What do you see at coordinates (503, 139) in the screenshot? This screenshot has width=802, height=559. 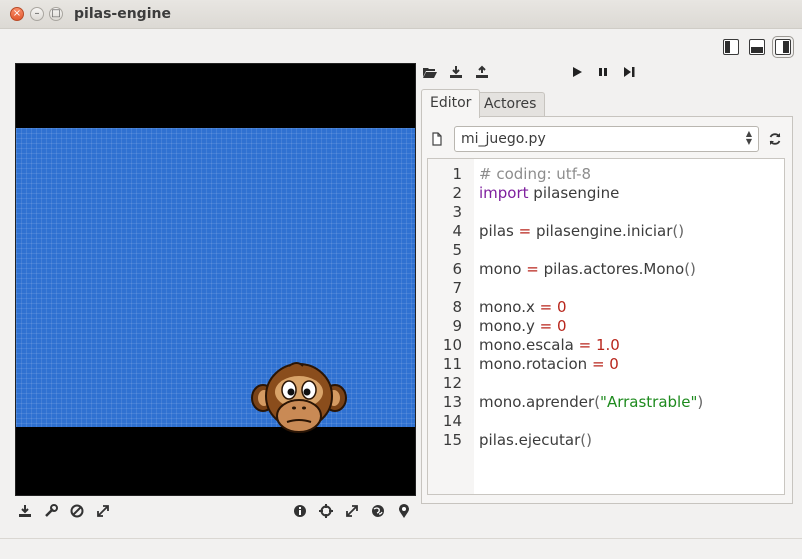 I see `file-select-value: mi_juego.py` at bounding box center [503, 139].